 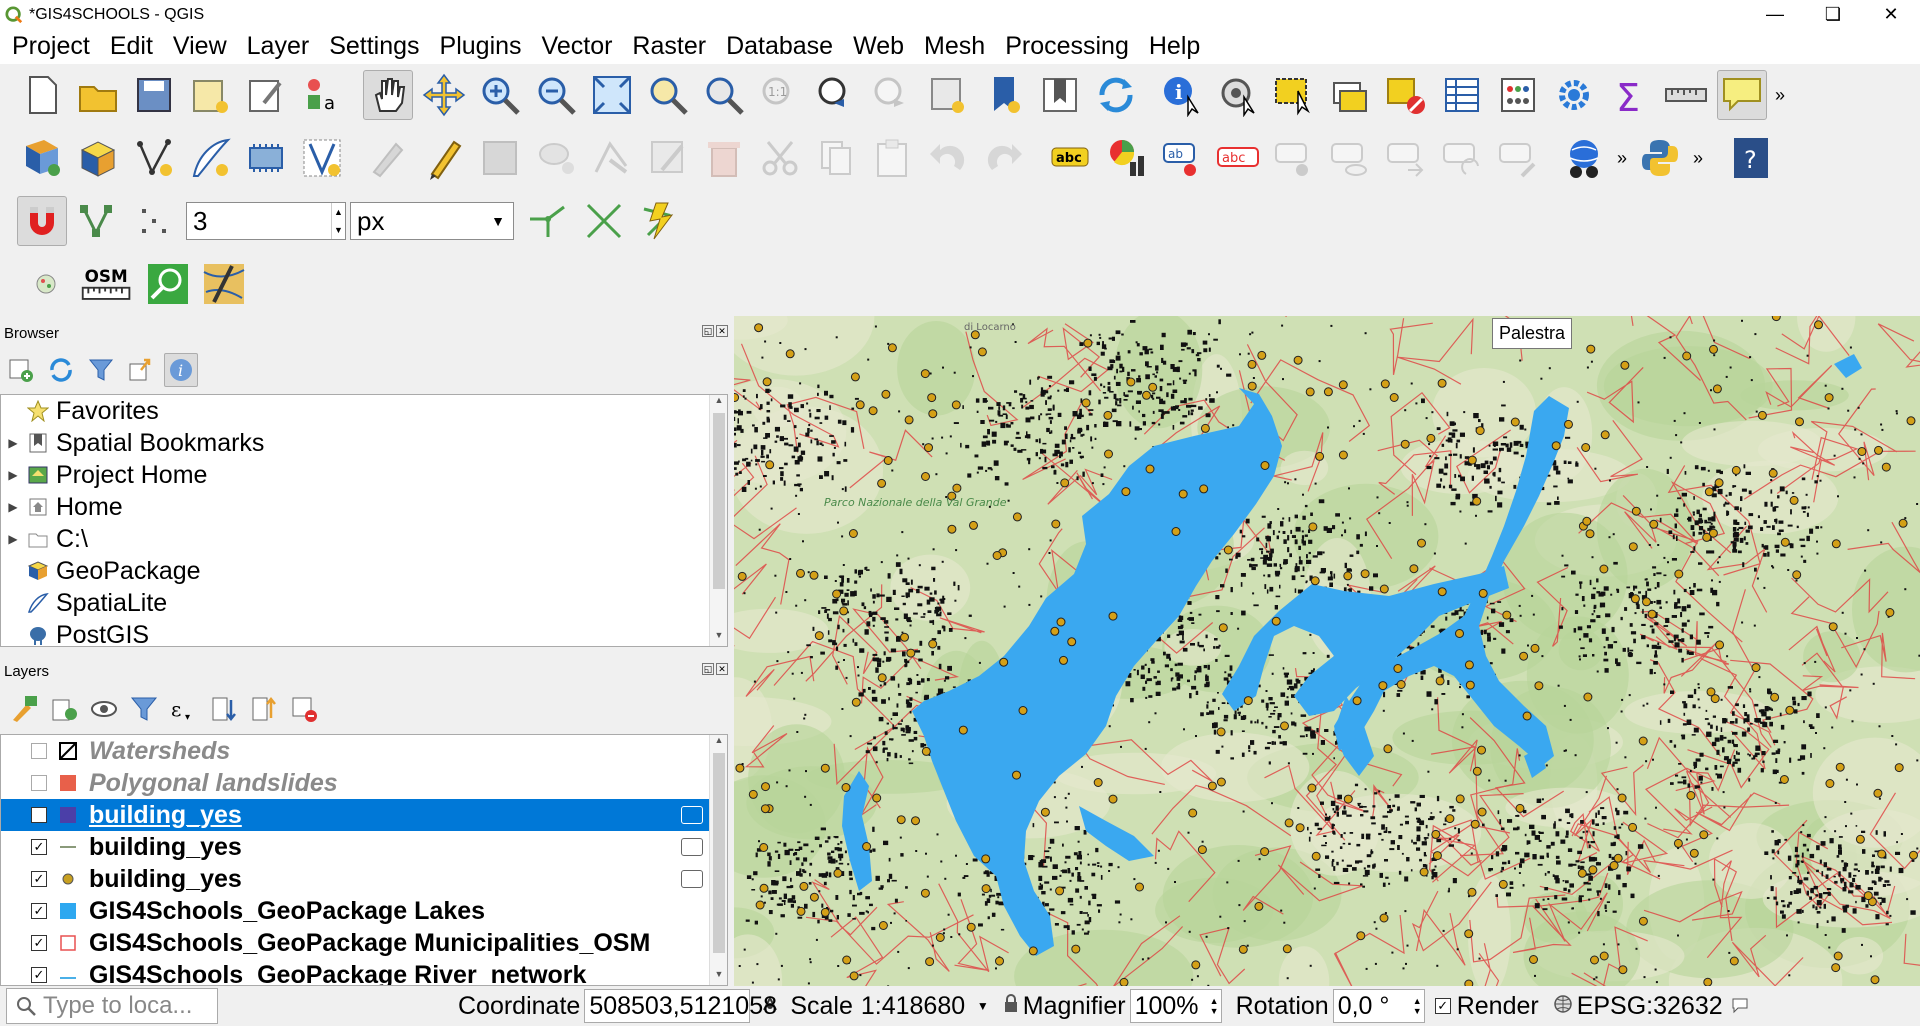 What do you see at coordinates (364, 411) in the screenshot?
I see `browser-item-favorites: Favorites` at bounding box center [364, 411].